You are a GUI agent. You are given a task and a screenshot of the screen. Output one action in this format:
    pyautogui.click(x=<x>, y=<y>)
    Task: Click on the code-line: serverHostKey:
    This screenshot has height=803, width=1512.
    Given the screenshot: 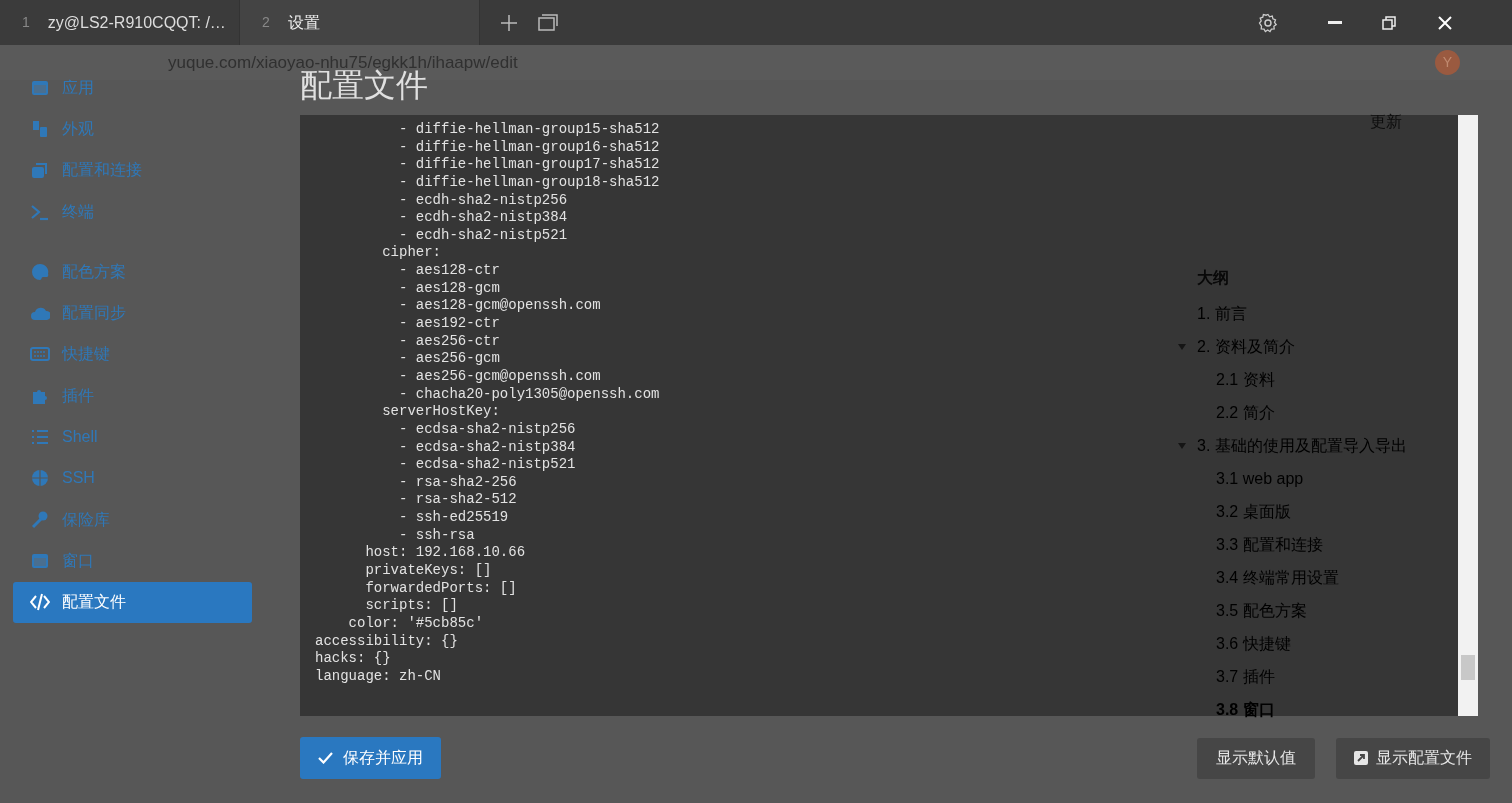 What is the action you would take?
    pyautogui.click(x=440, y=412)
    